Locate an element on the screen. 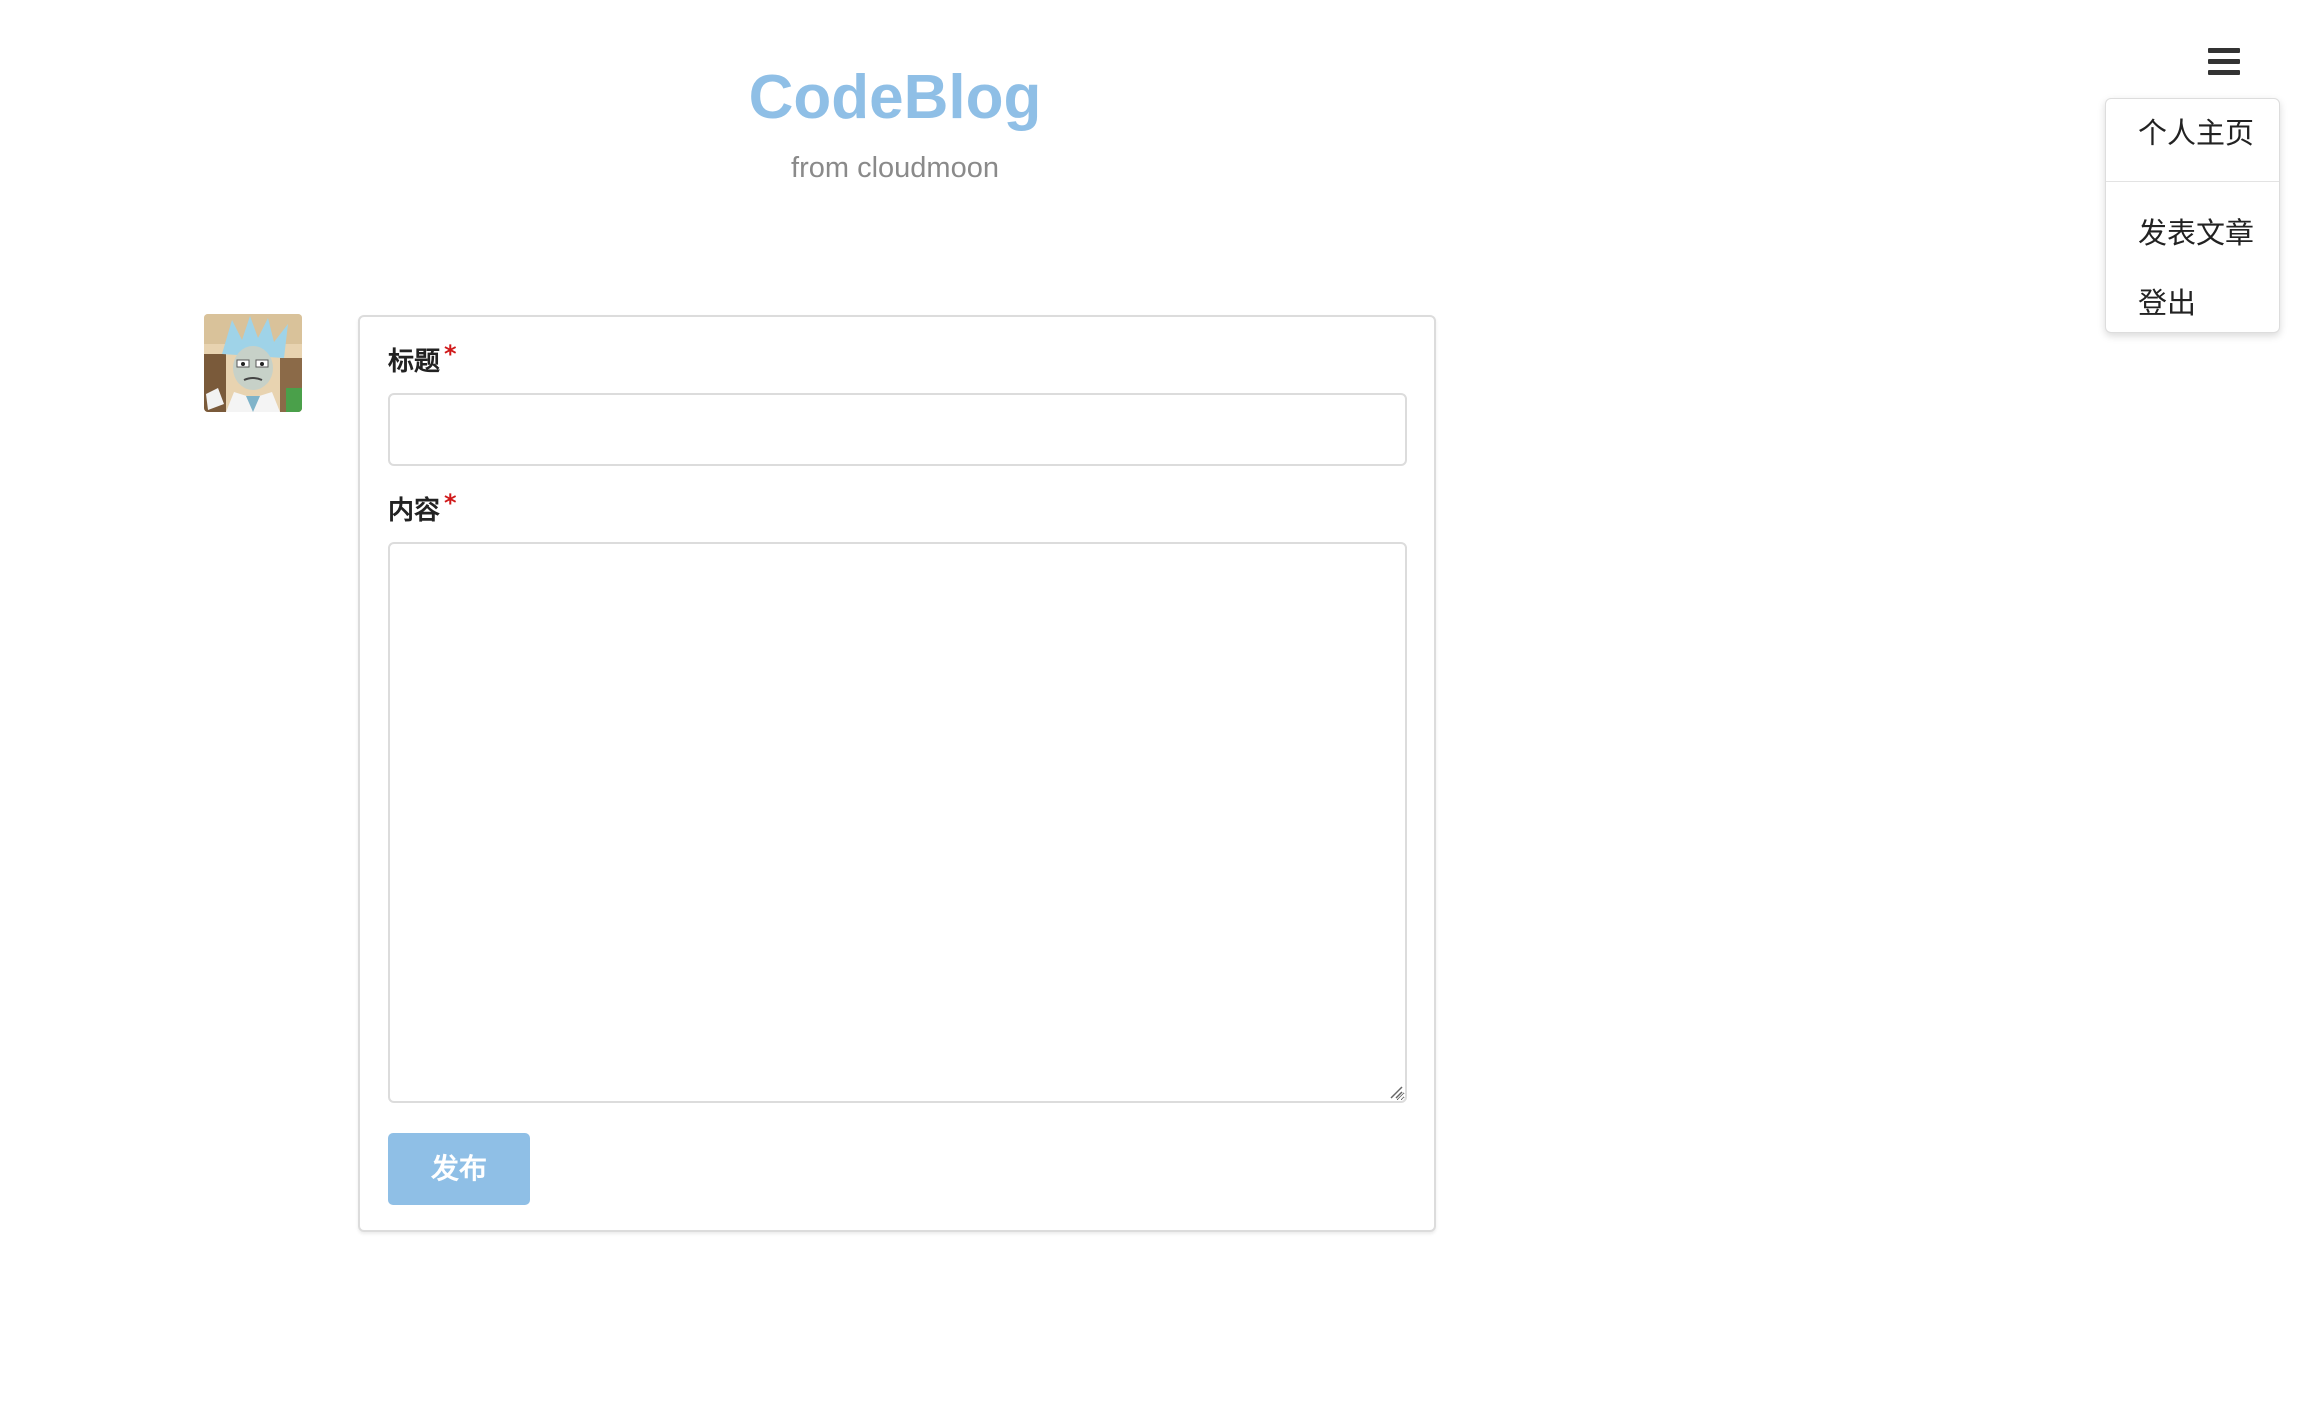 This screenshot has height=1402, width=2304. avatar-image is located at coordinates (253, 363).